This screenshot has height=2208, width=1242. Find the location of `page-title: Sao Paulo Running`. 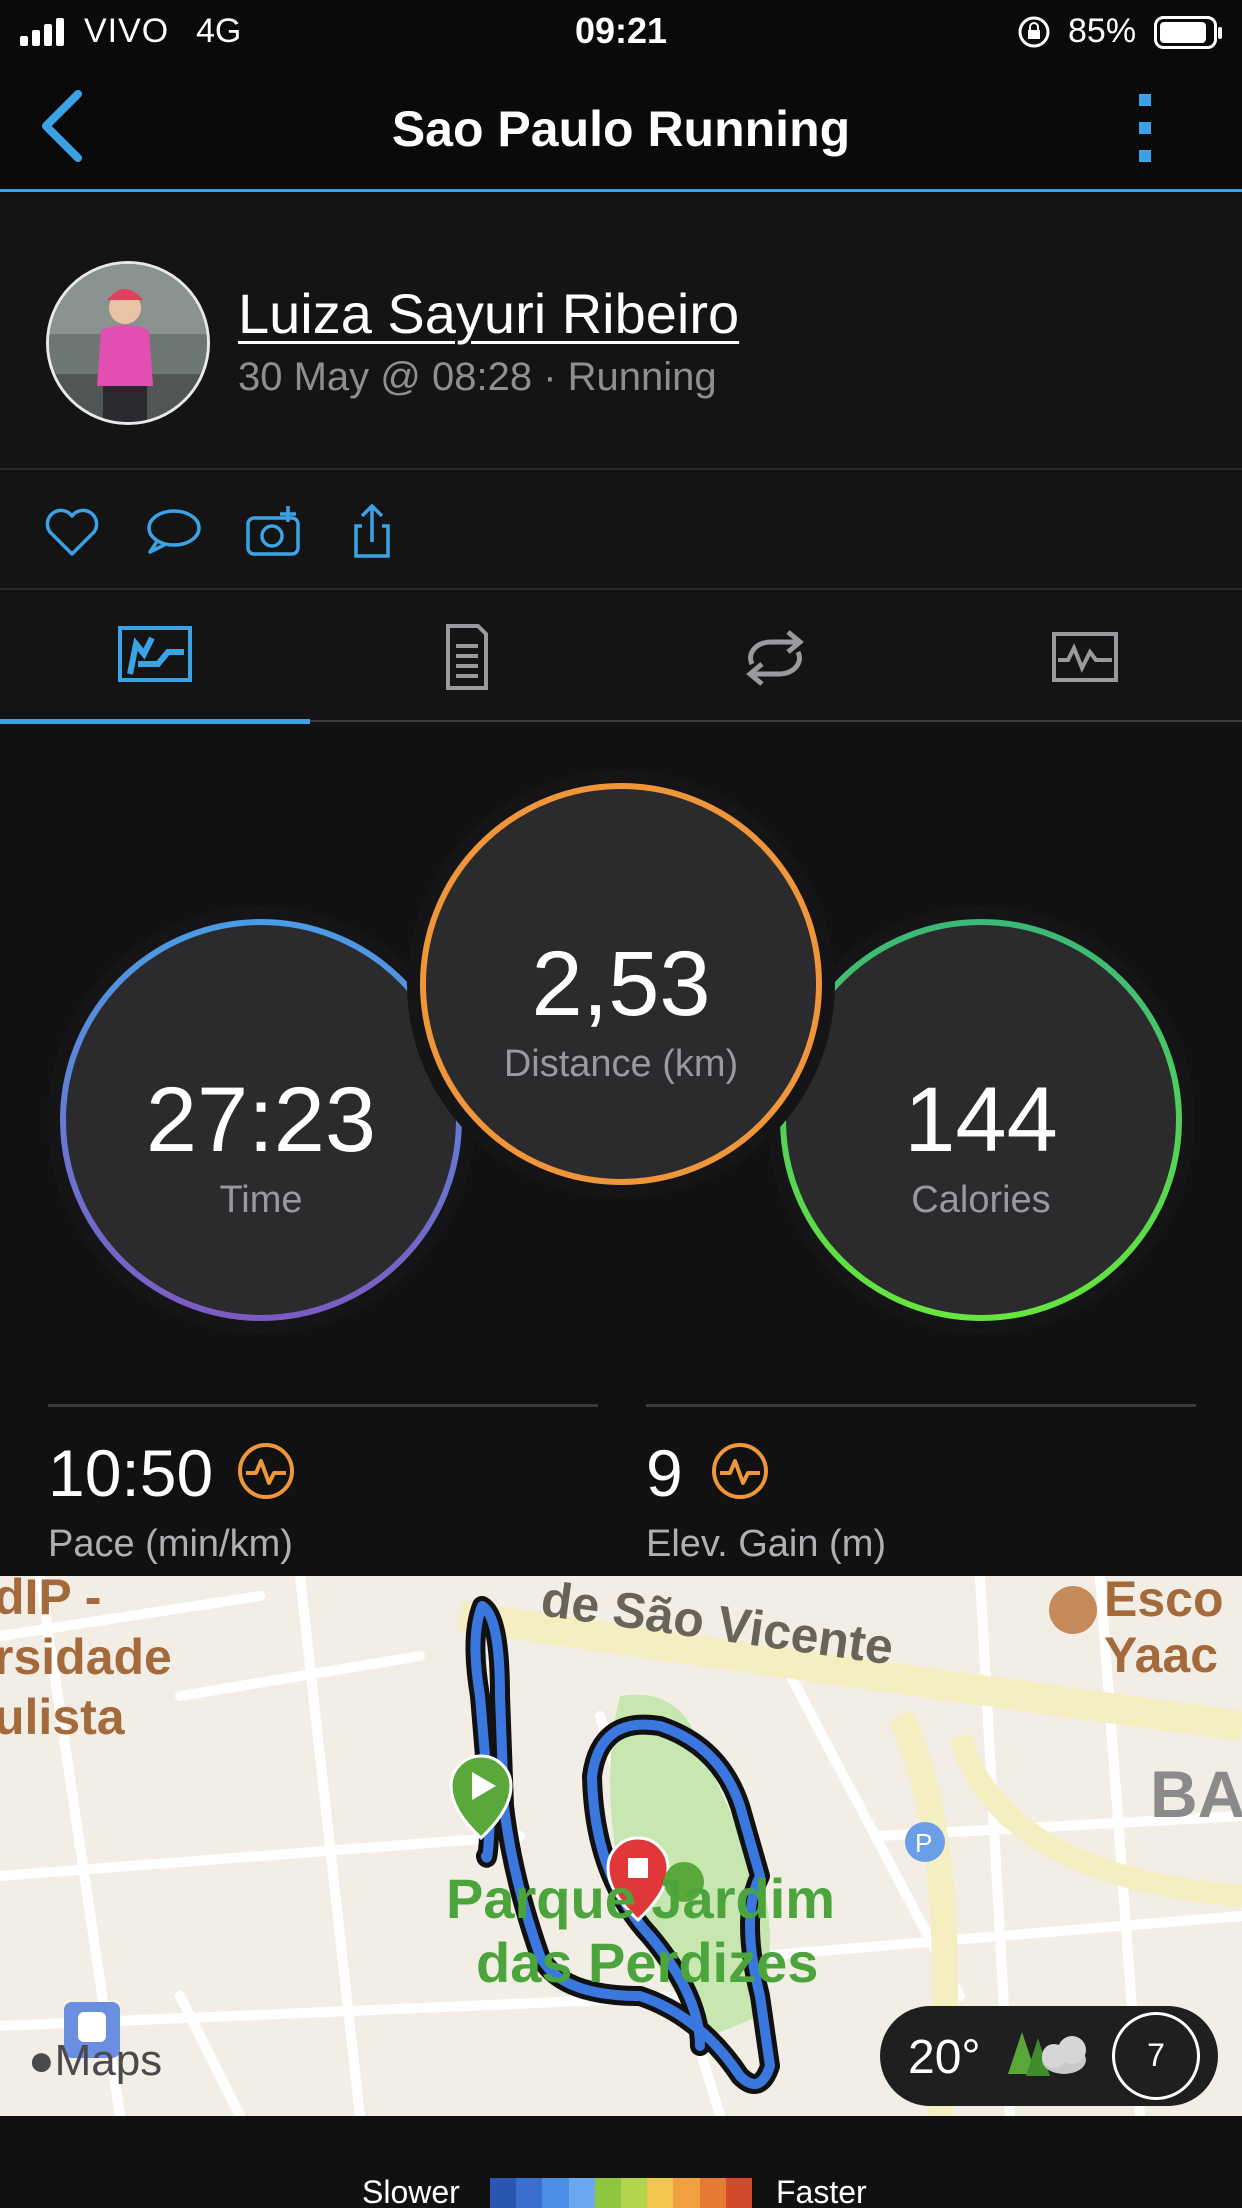

page-title: Sao Paulo Running is located at coordinates (621, 129).